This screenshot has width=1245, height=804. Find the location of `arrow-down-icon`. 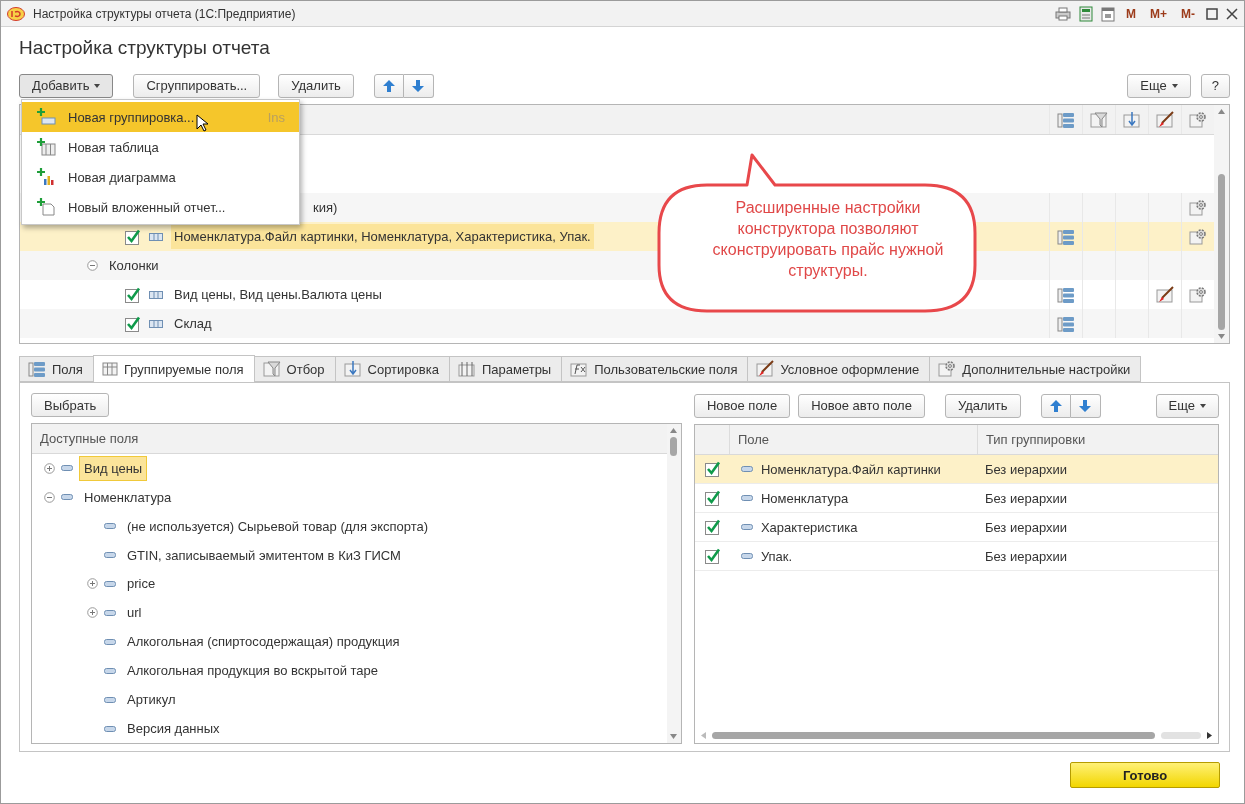

arrow-down-icon is located at coordinates (1085, 405).